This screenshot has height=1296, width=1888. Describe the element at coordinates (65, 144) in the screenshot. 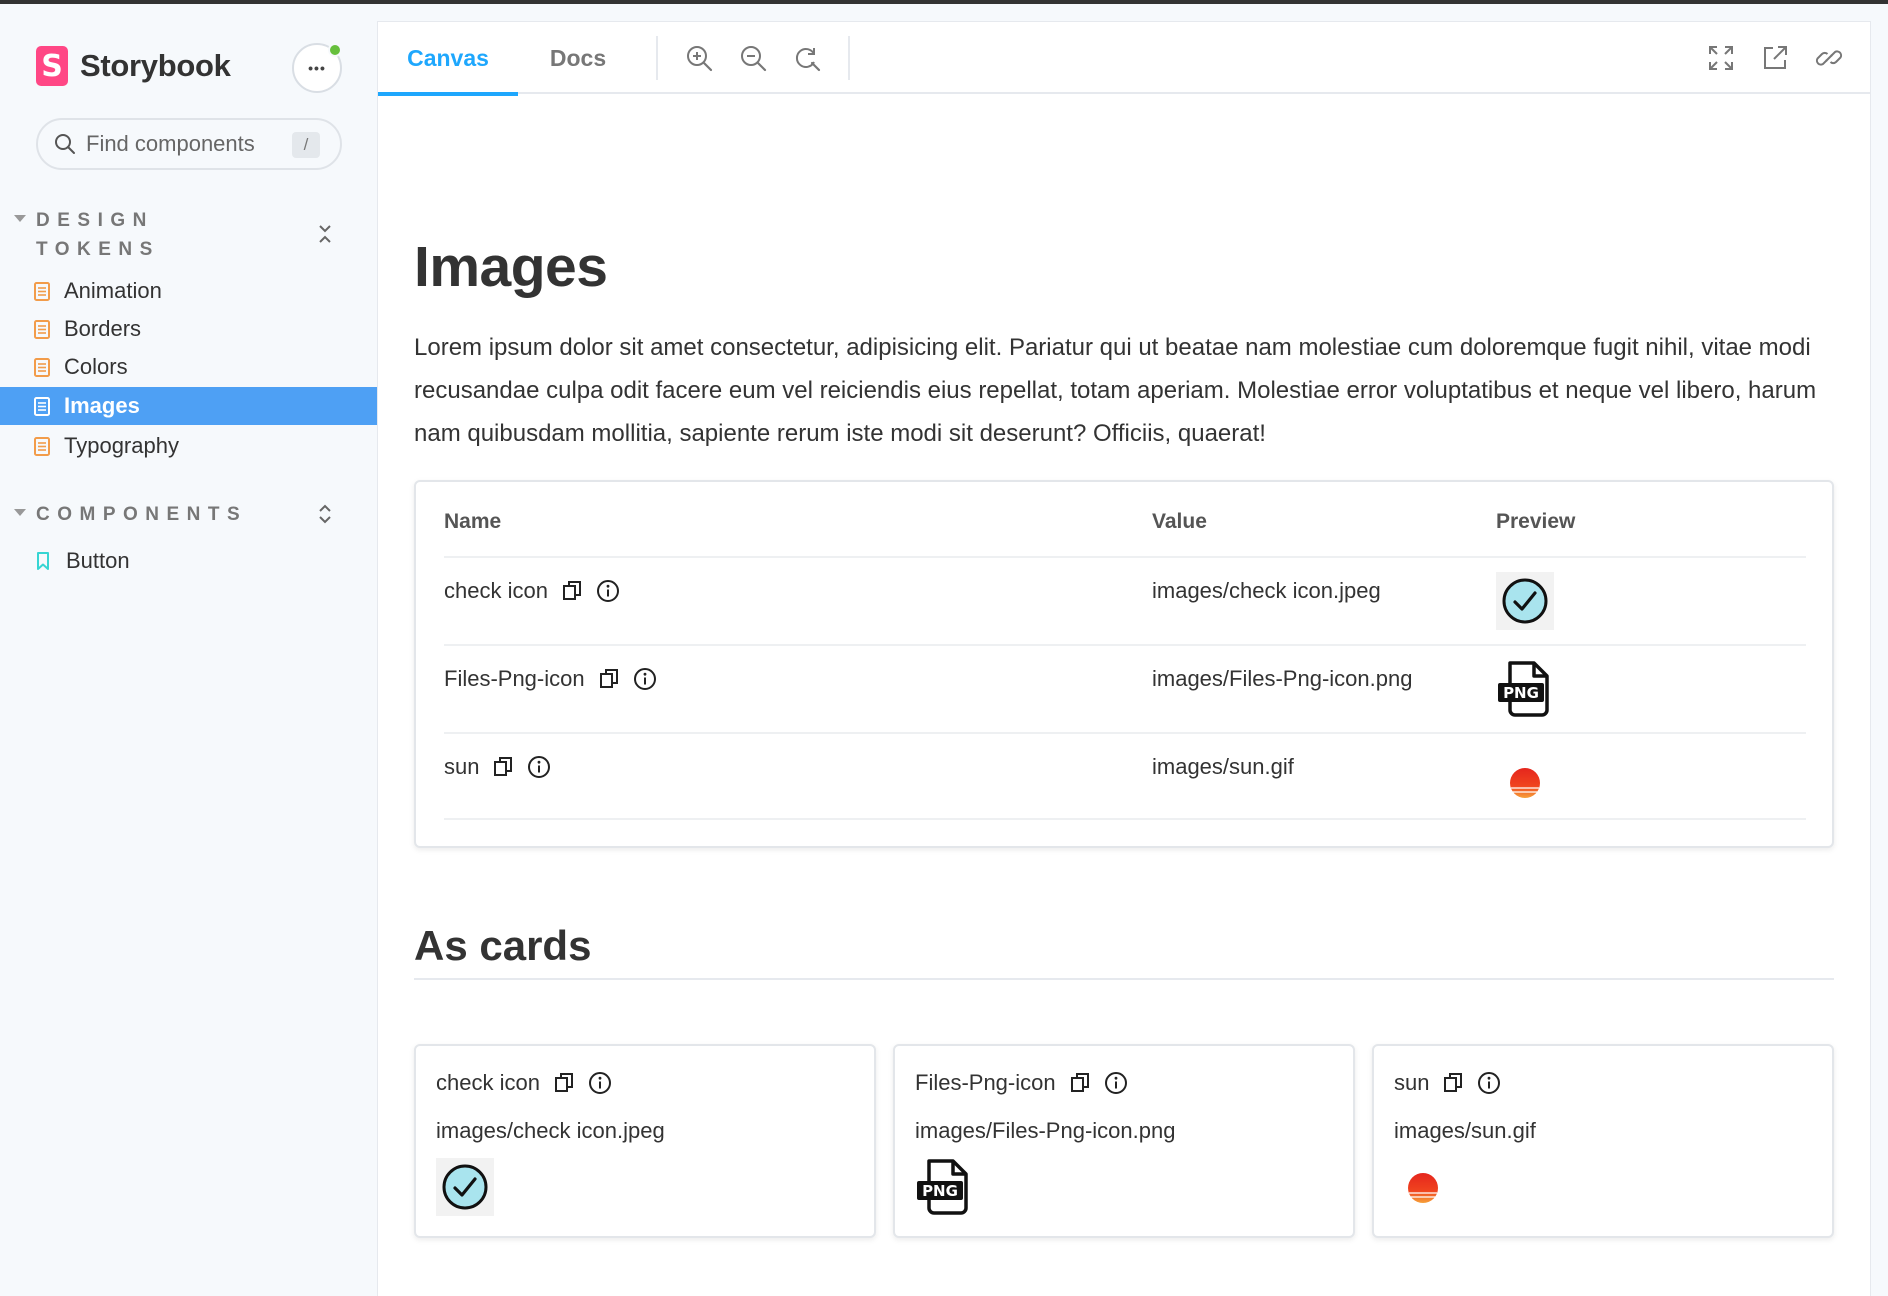

I see `search-icon` at that location.